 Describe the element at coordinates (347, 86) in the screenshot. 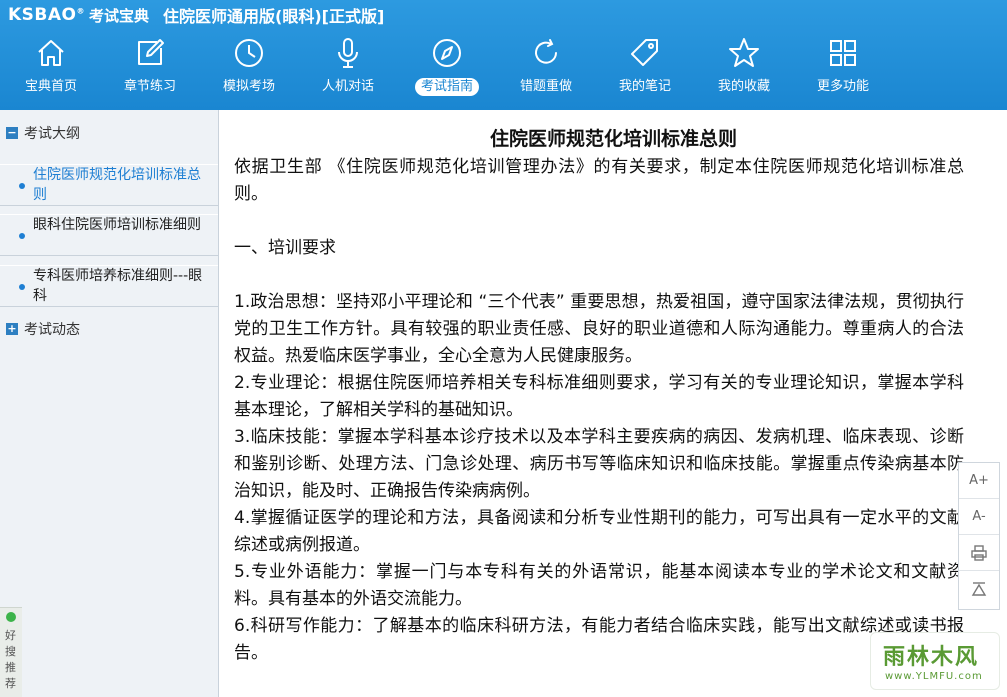

I see `nav-dialogue-label: 人机对话` at that location.